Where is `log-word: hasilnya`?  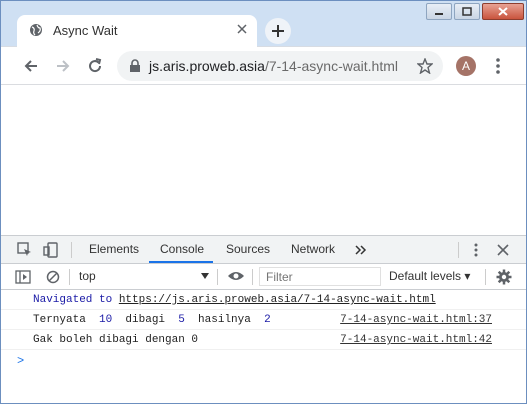 log-word: hasilnya is located at coordinates (224, 320).